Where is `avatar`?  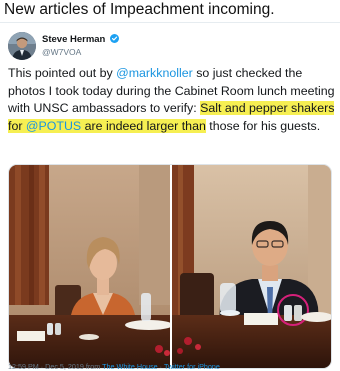 avatar is located at coordinates (22, 46).